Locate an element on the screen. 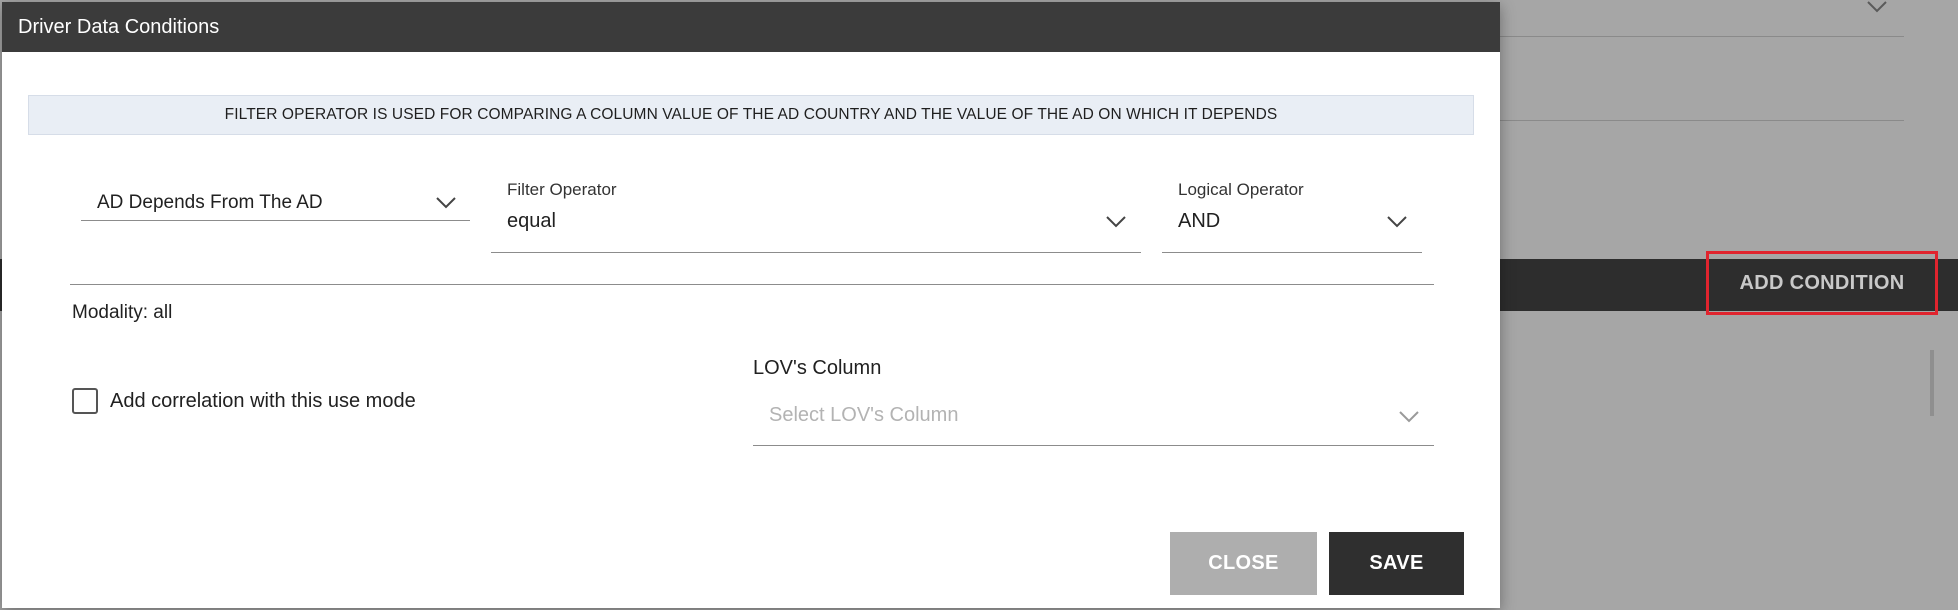 The width and height of the screenshot is (1958, 610). save-button: SAVE is located at coordinates (1396, 563).